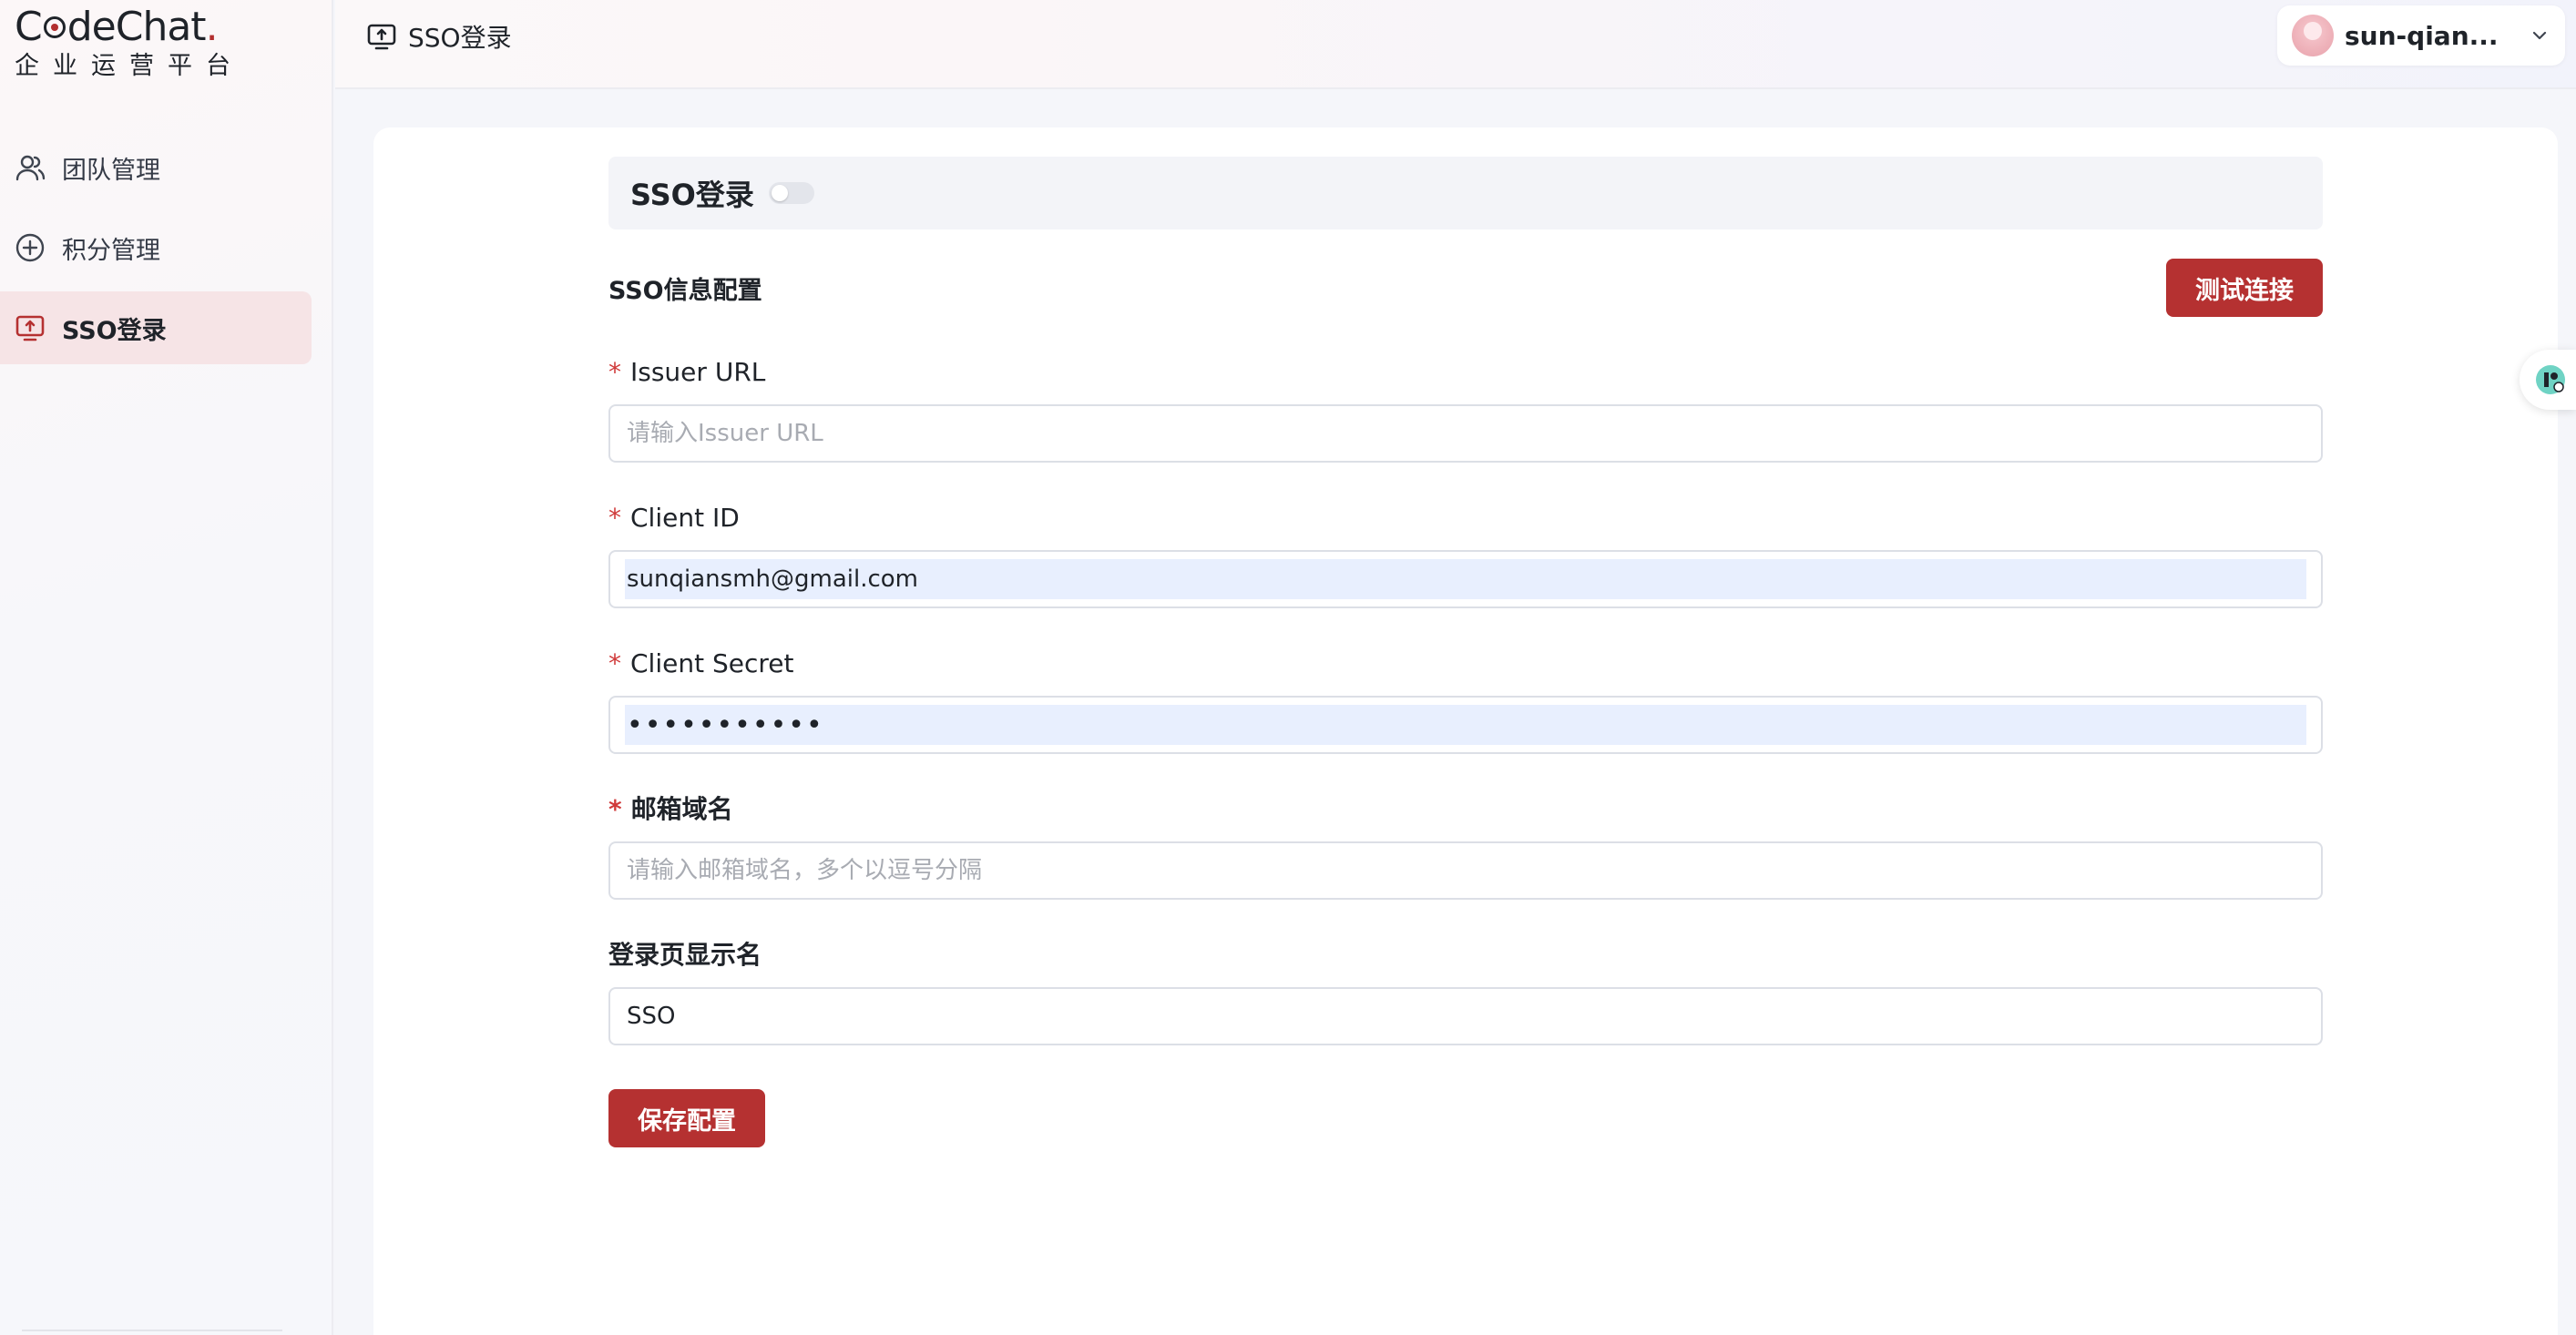  I want to click on sidebar-divider, so click(152, 1330).